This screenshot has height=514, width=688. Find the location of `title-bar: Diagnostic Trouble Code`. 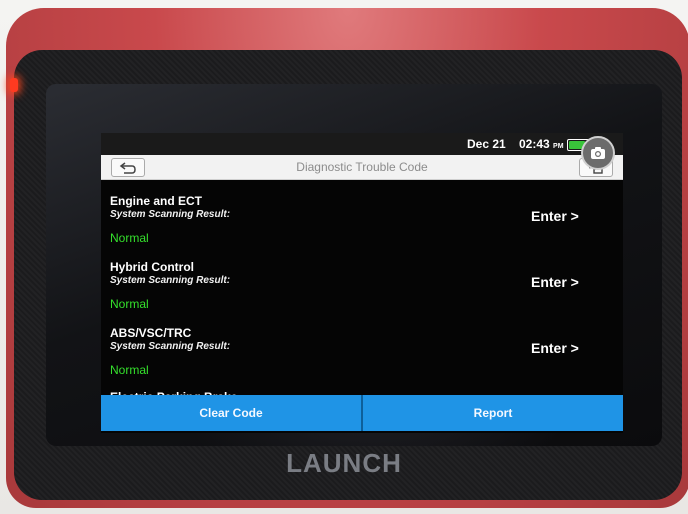

title-bar: Diagnostic Trouble Code is located at coordinates (362, 167).